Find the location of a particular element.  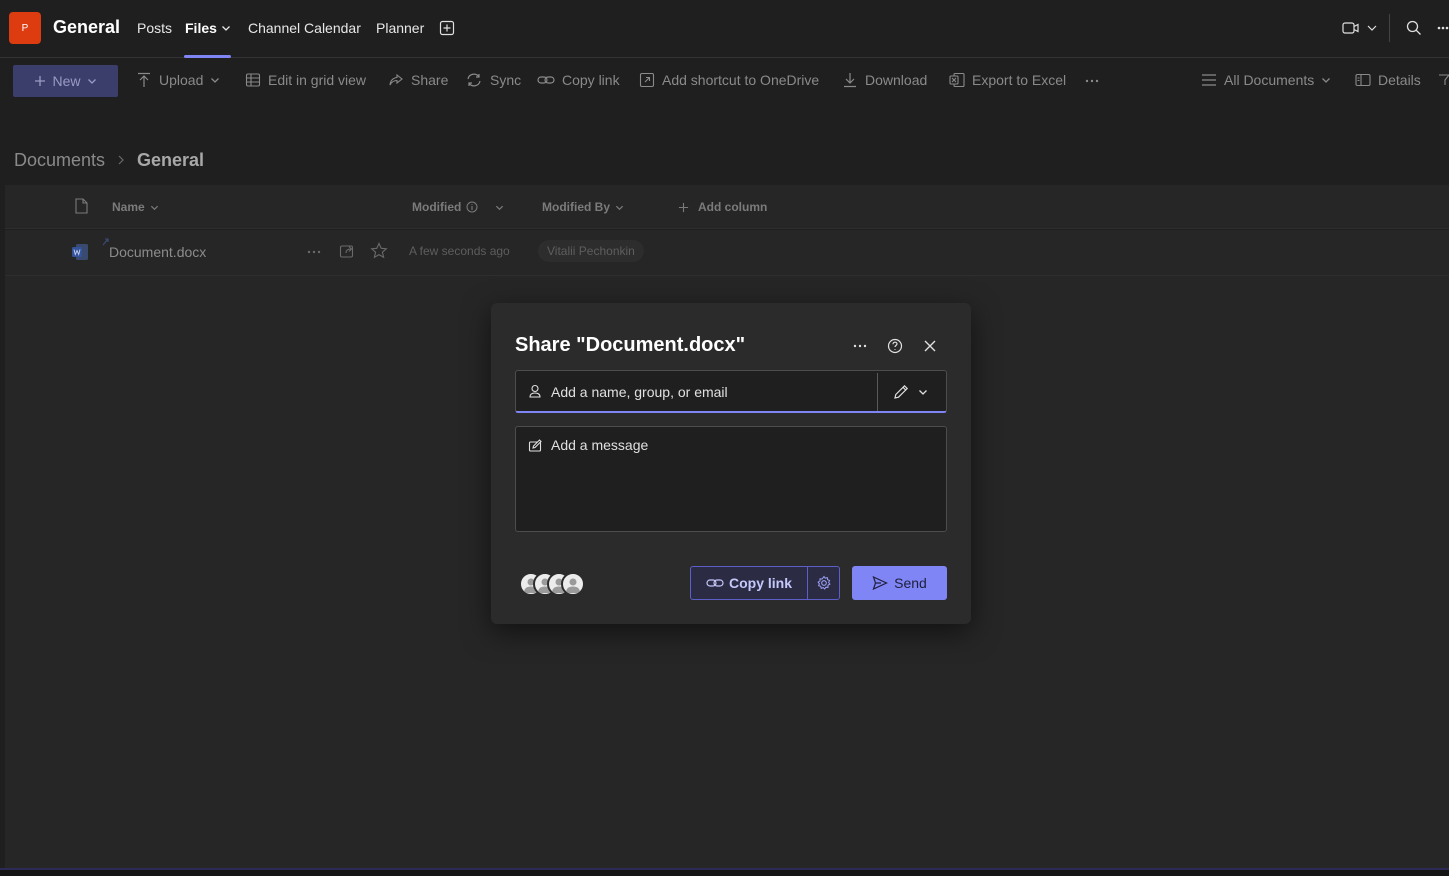

upload-button: Upload is located at coordinates (178, 80).